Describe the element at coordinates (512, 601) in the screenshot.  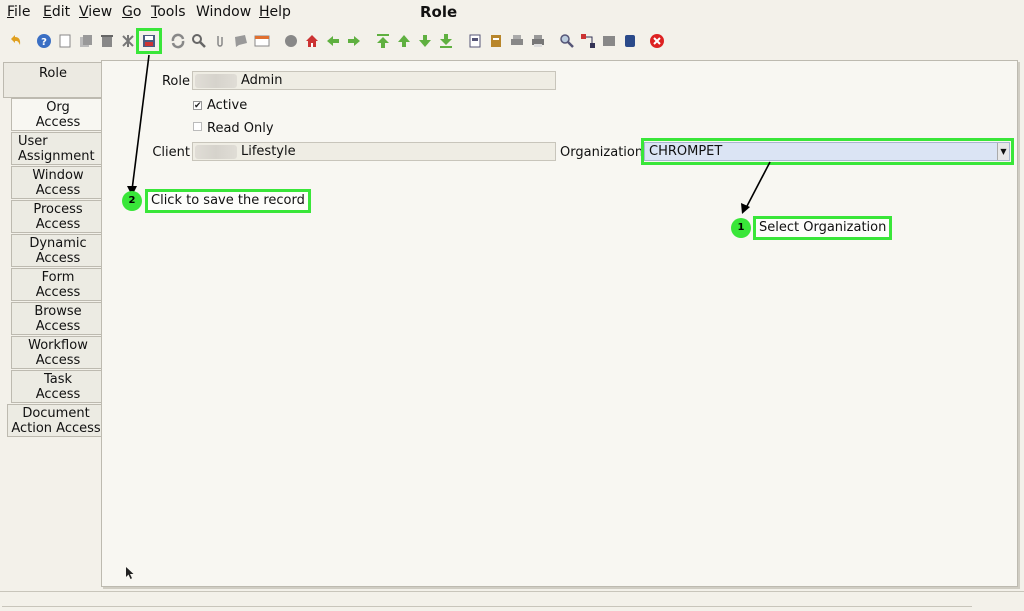
I see `status-bar` at that location.